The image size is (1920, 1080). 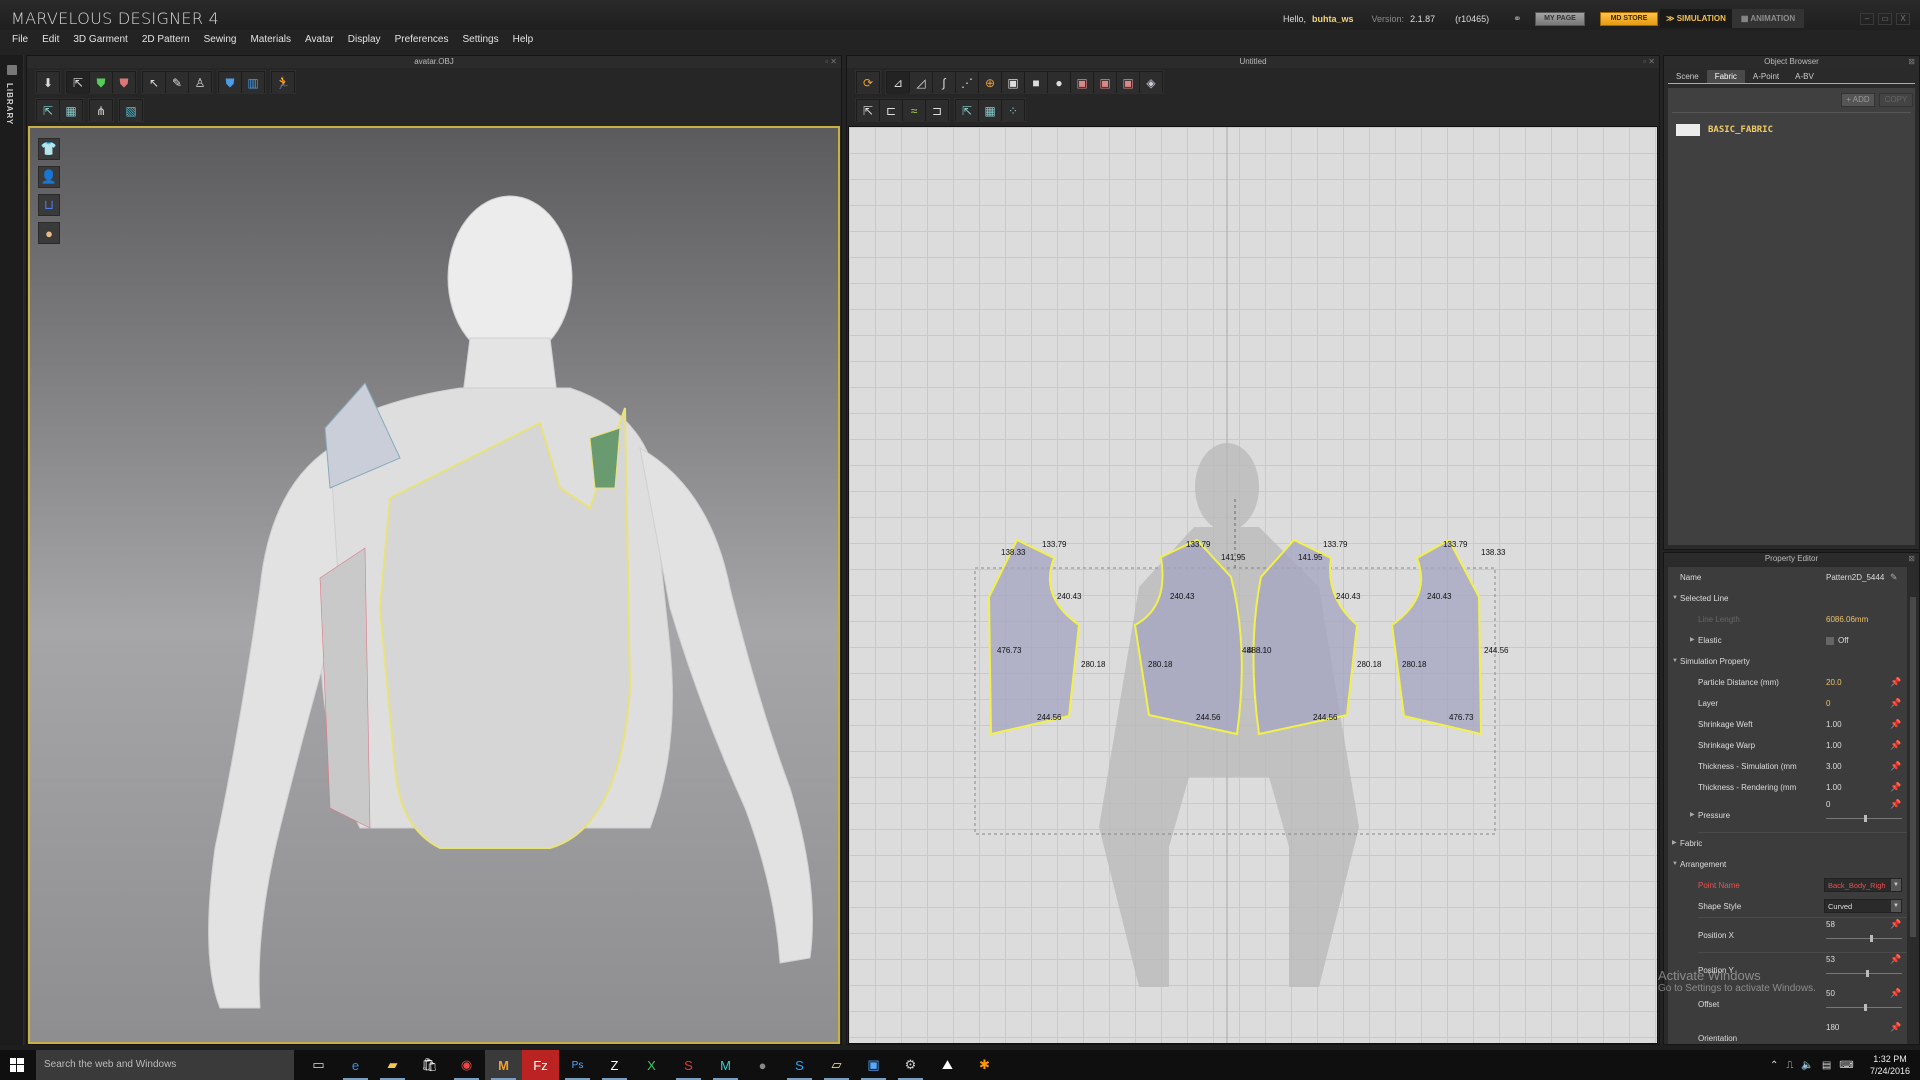 I want to click on edit-icon: ✎, so click(x=1894, y=577).